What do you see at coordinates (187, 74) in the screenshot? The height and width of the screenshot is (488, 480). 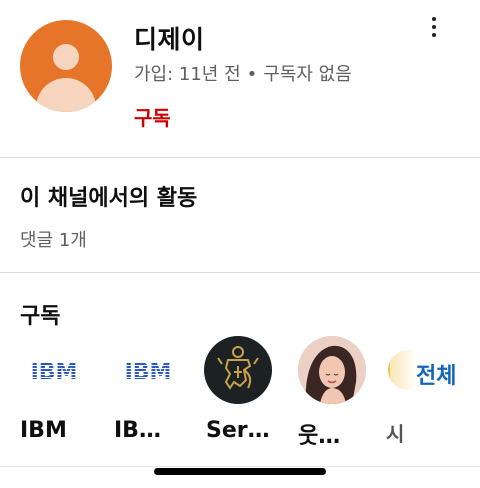 I see `joined-date: 가입: 11년 전` at bounding box center [187, 74].